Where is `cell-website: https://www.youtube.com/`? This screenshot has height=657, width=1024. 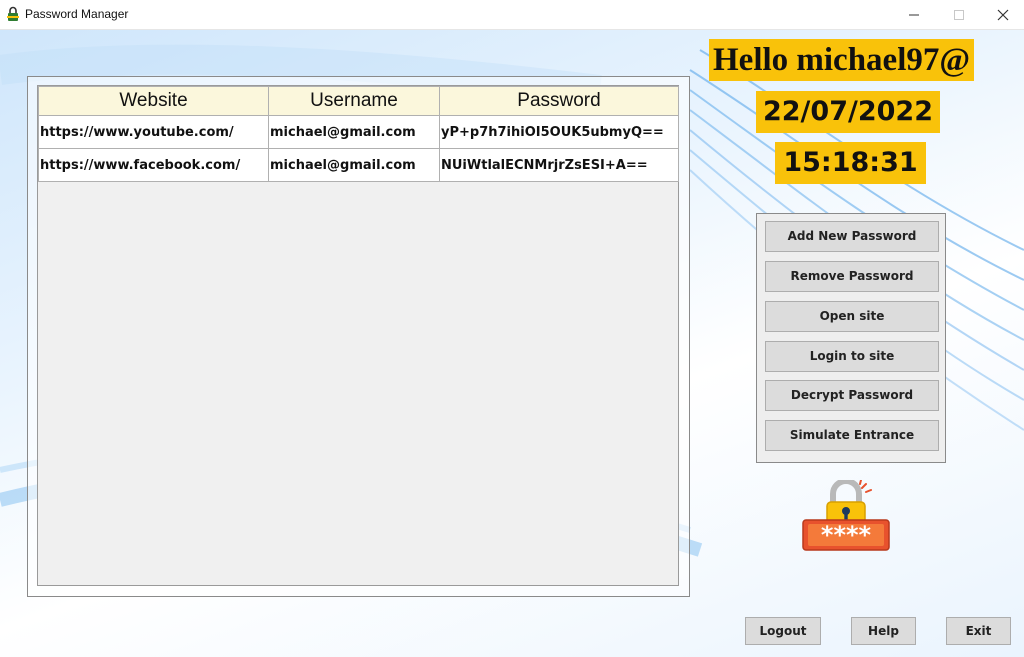 cell-website: https://www.youtube.com/ is located at coordinates (153, 132).